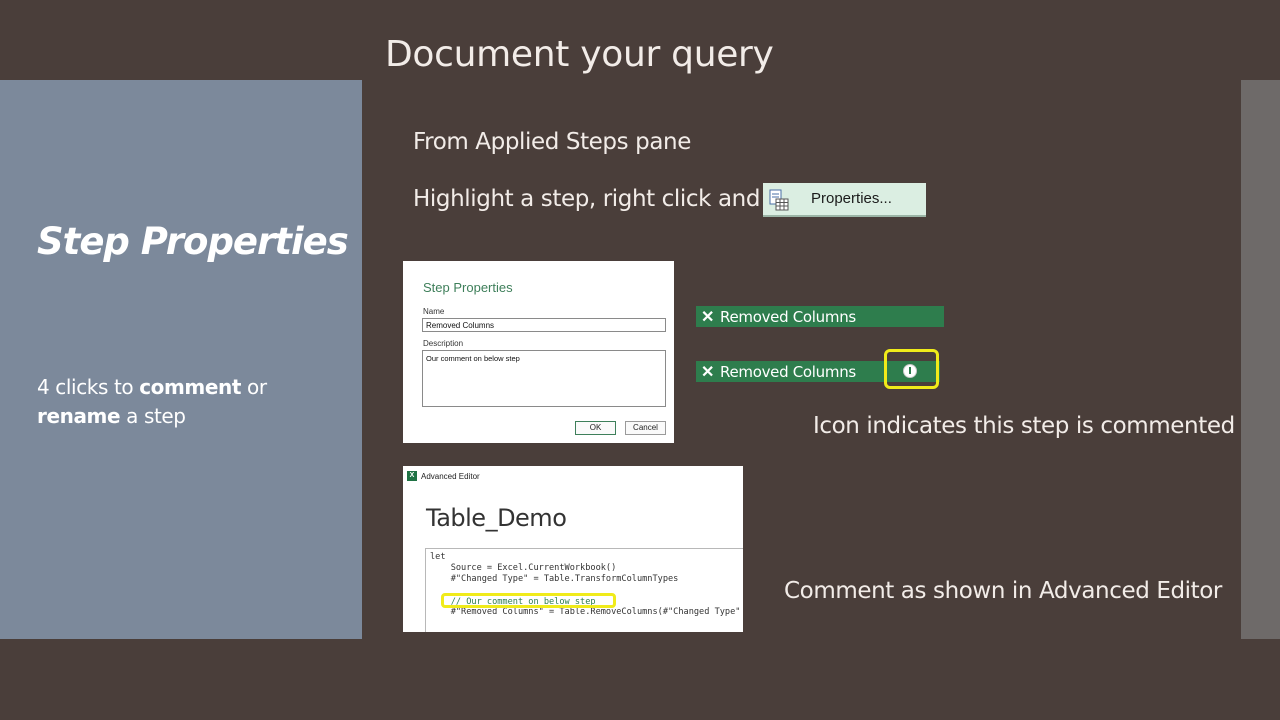 This screenshot has height=720, width=1280. What do you see at coordinates (79, 416) in the screenshot?
I see `left-text-bold-rename: rename` at bounding box center [79, 416].